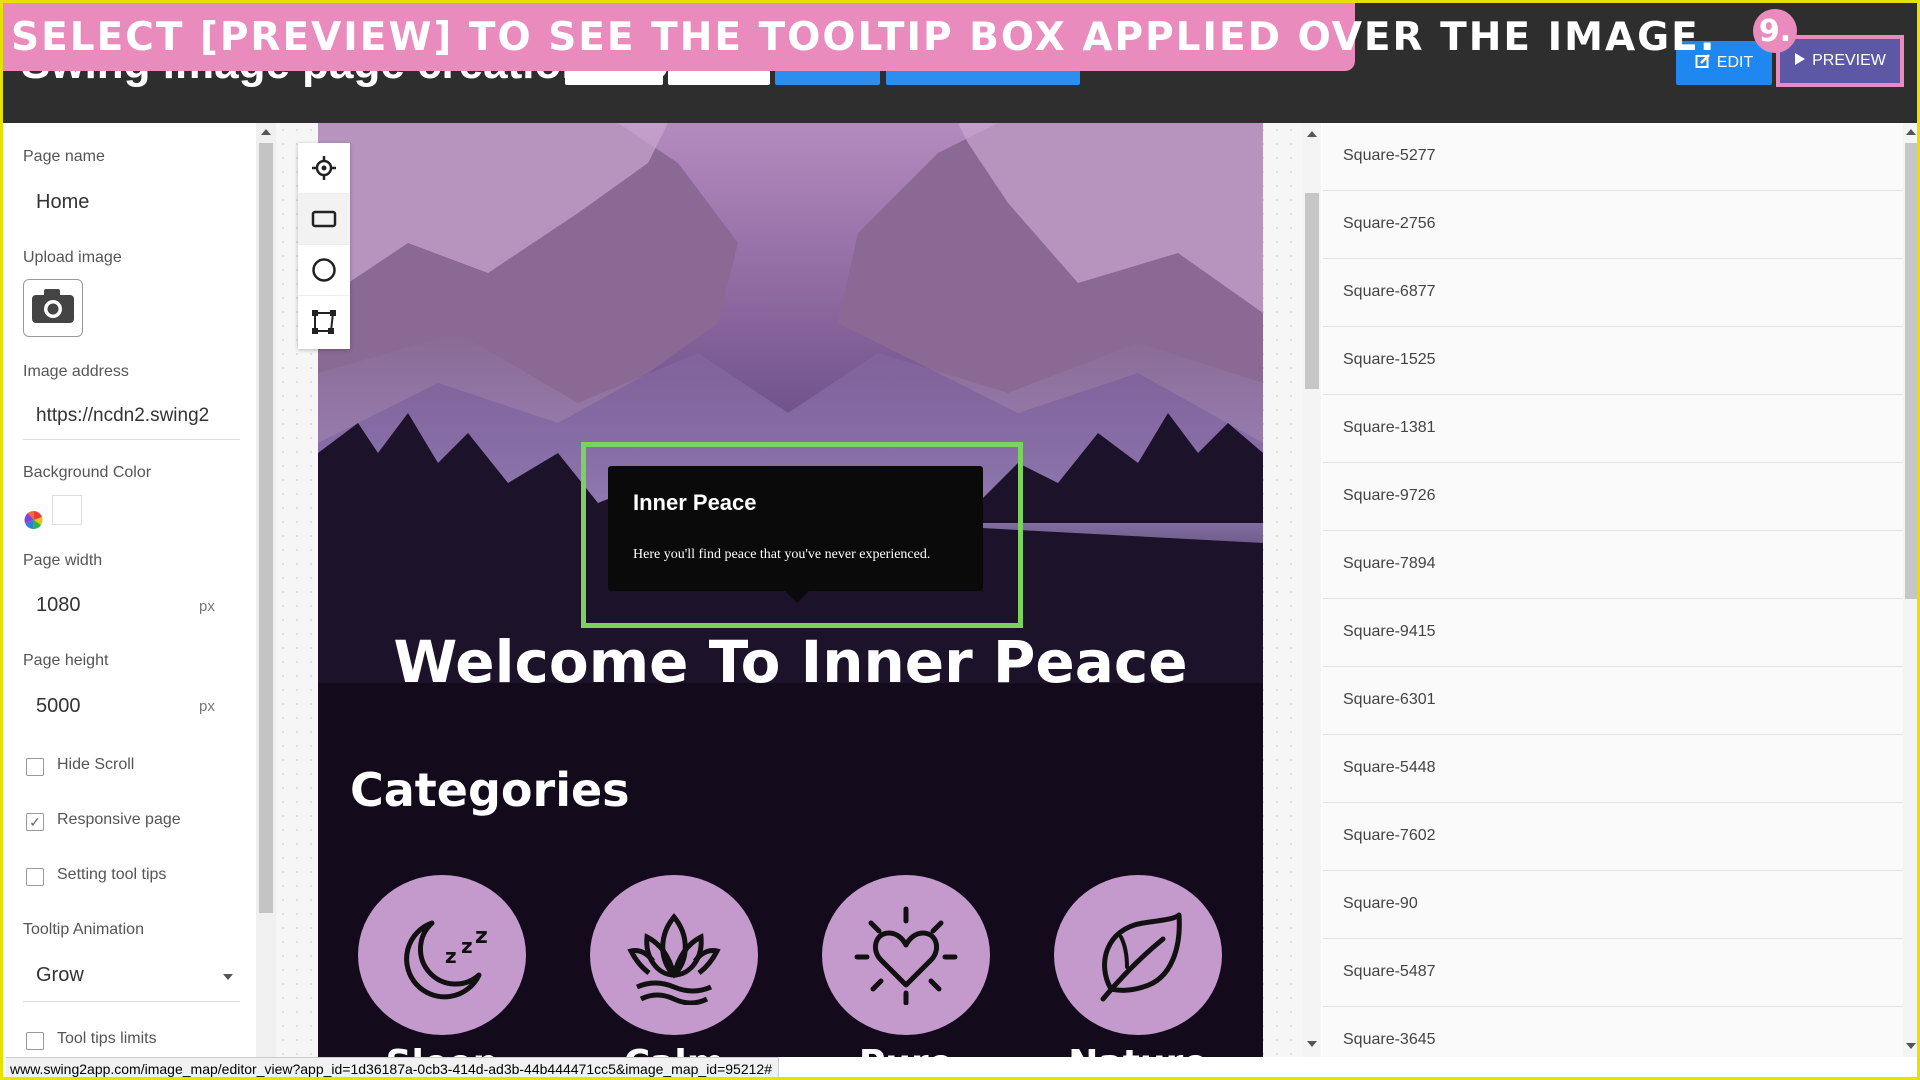 Image resolution: width=1920 pixels, height=1080 pixels. Describe the element at coordinates (906, 1050) in the screenshot. I see `category-label: Pure` at that location.